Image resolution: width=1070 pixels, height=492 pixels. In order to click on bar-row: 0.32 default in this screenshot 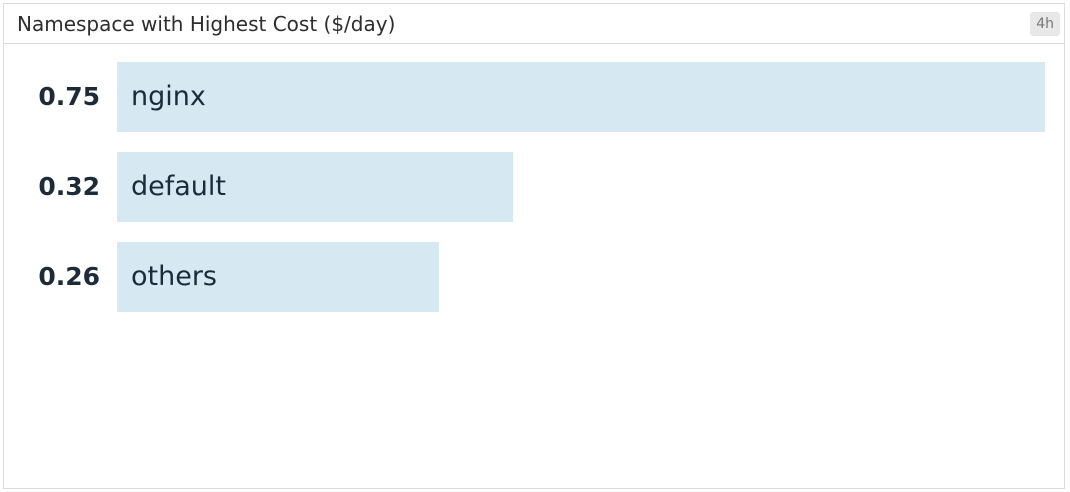, I will do `click(534, 187)`.